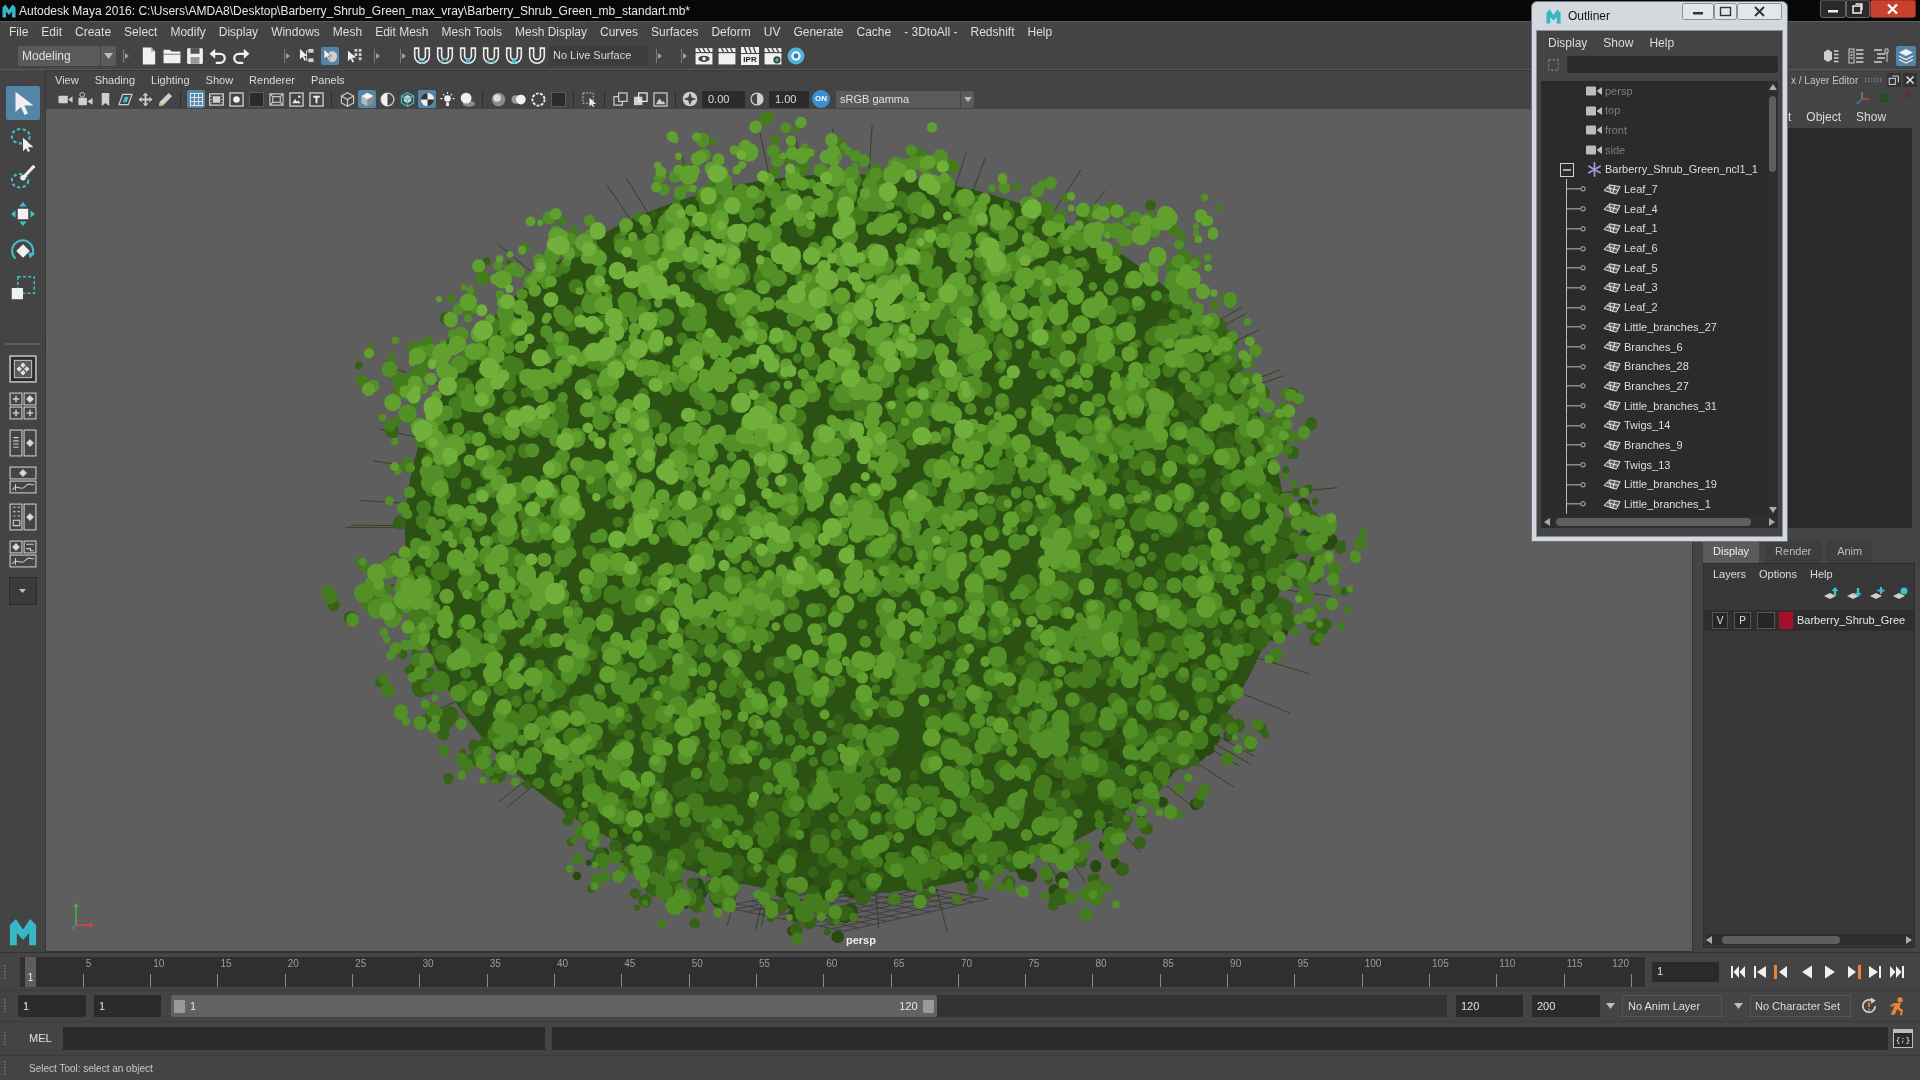 This screenshot has width=1920, height=1080. I want to click on cube-outline-icon, so click(407, 99).